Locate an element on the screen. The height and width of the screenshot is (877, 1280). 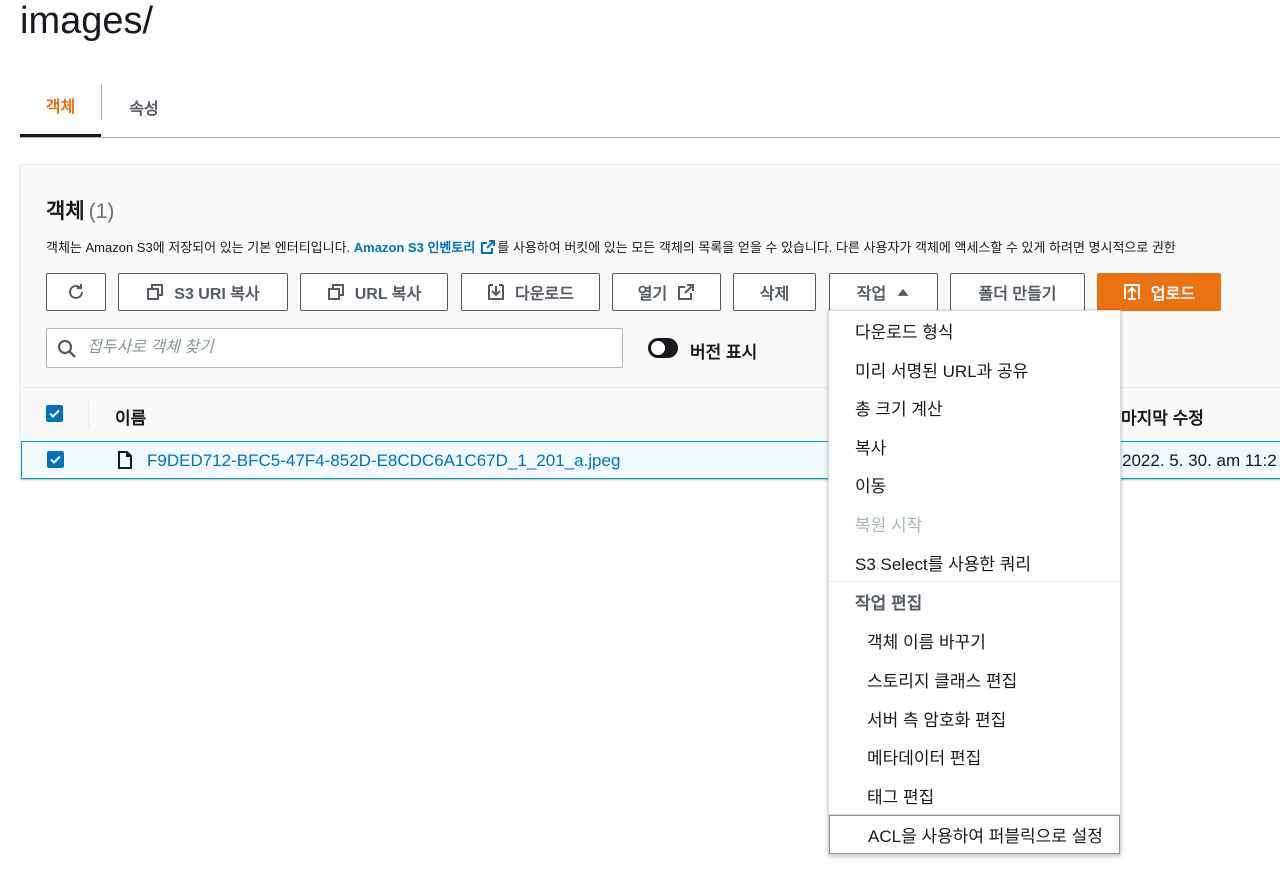
download-button: 다운로드 is located at coordinates (530, 292).